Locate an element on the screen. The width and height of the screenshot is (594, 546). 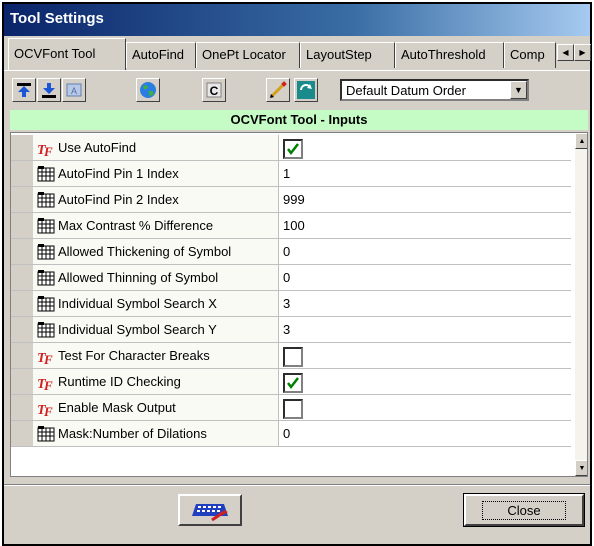
refresh-button is located at coordinates (306, 90).